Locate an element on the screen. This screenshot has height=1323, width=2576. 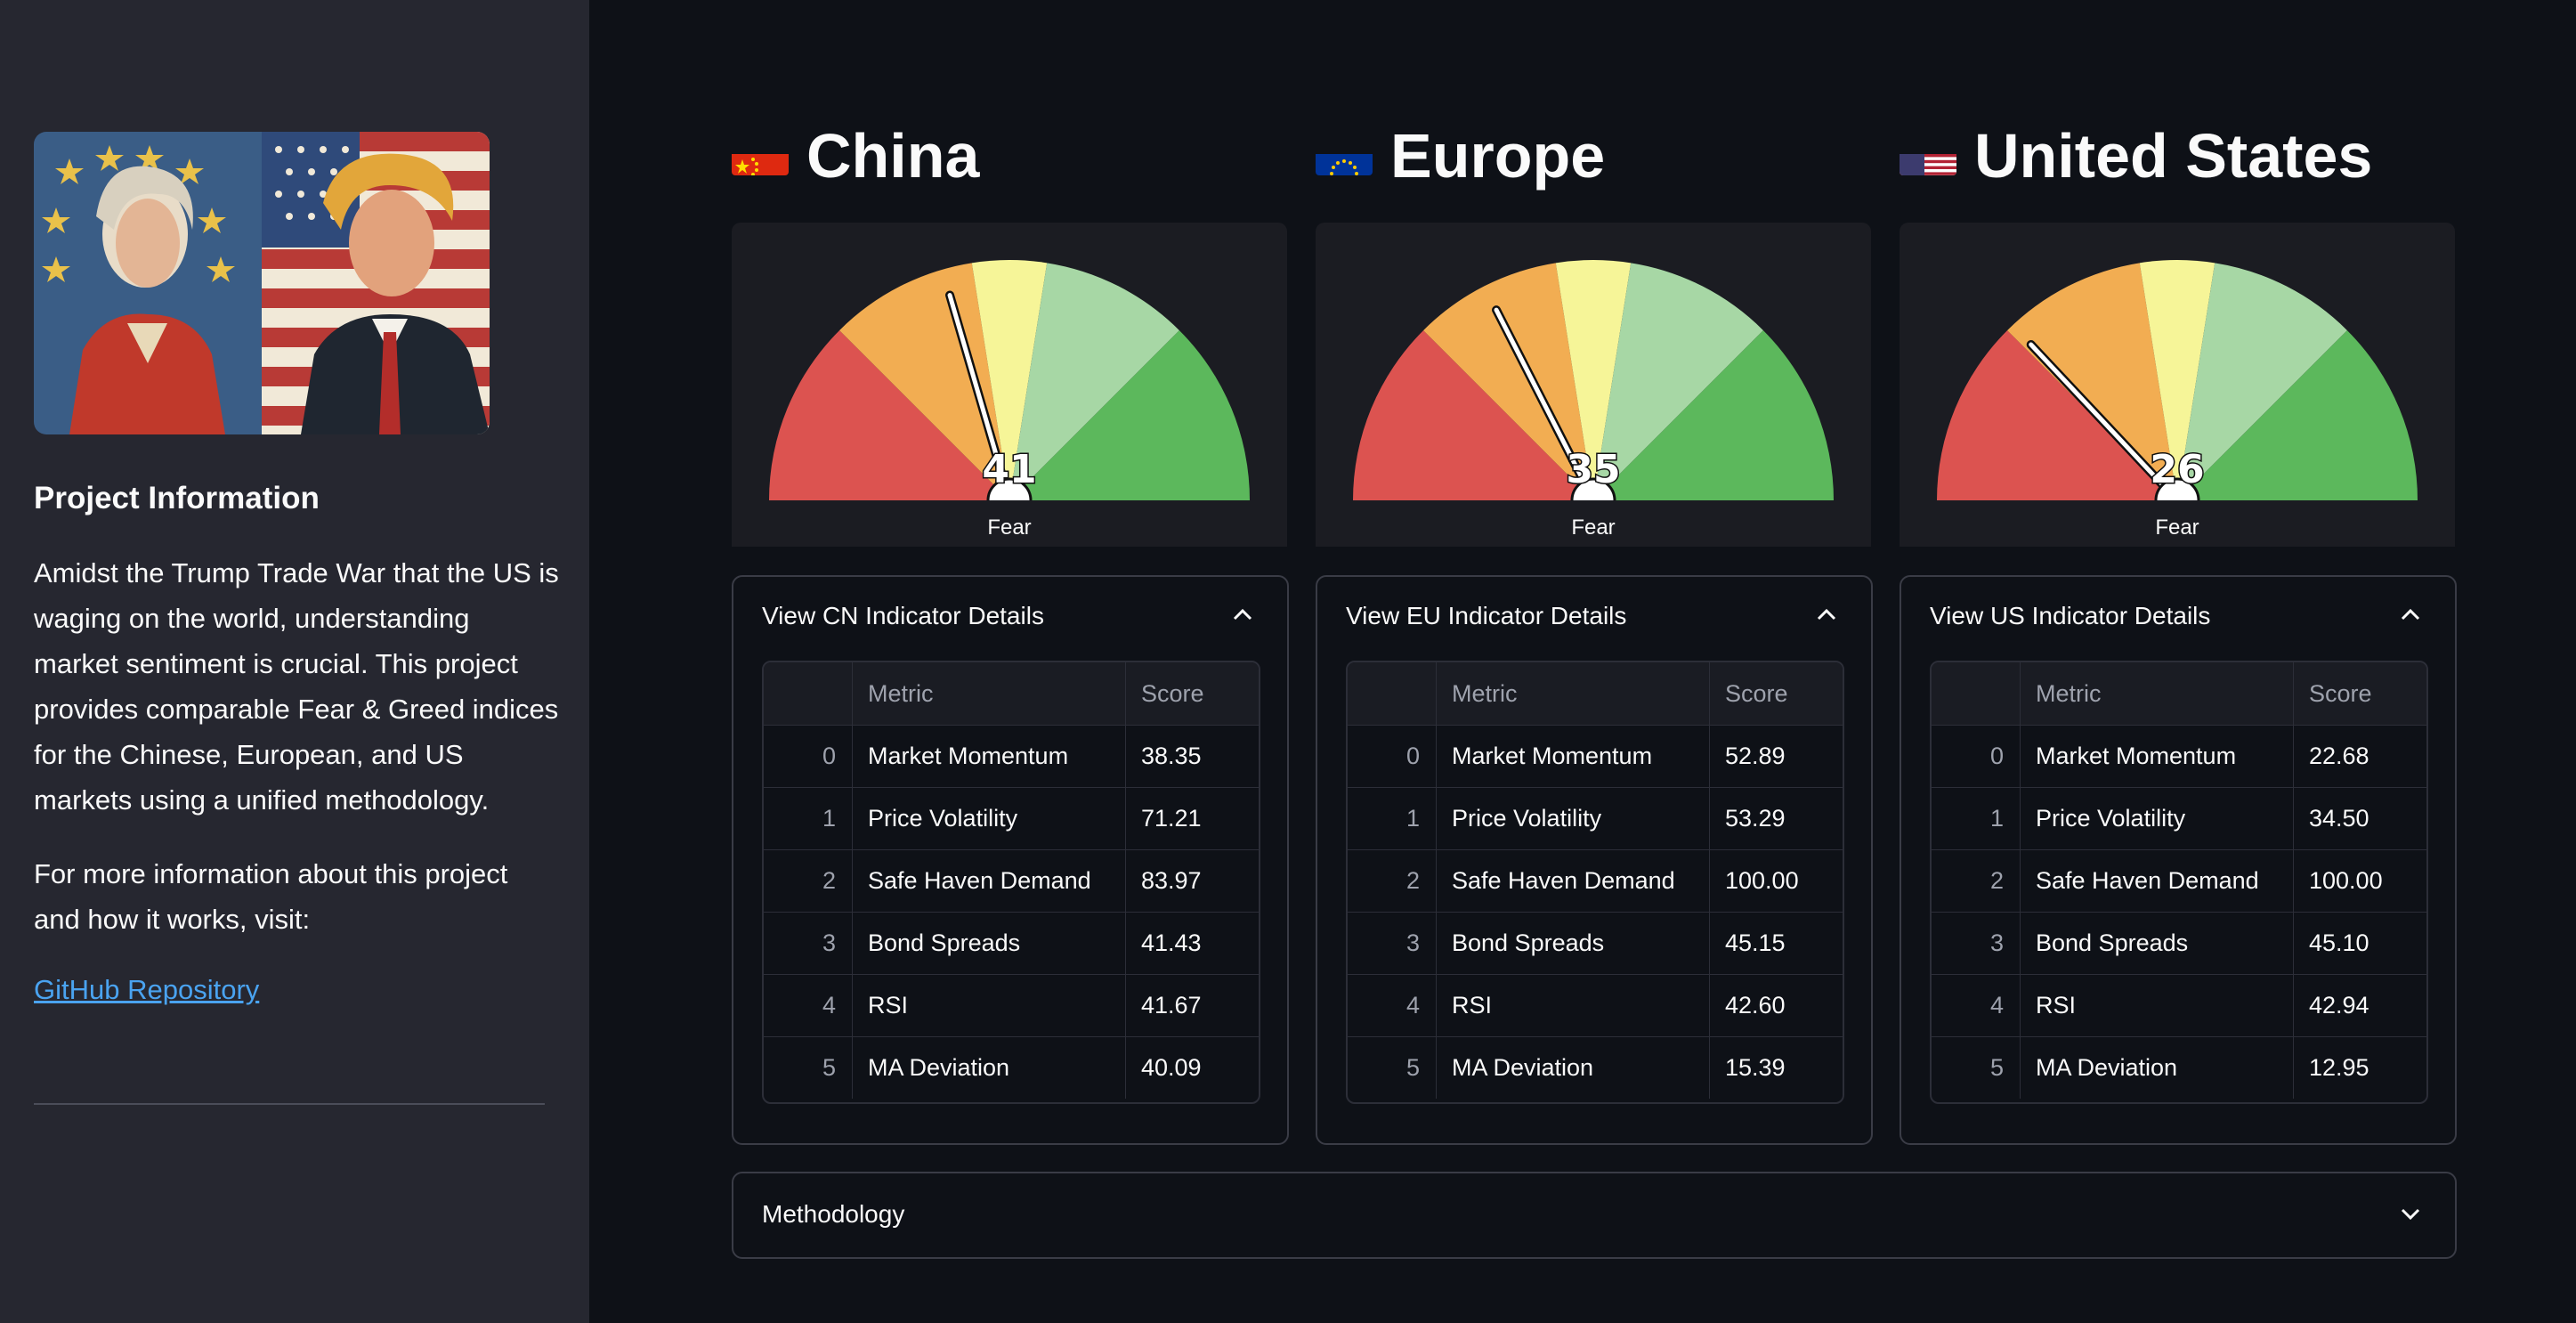
table-row: 5 MA Deviation 15.39 is located at coordinates (1596, 1067).